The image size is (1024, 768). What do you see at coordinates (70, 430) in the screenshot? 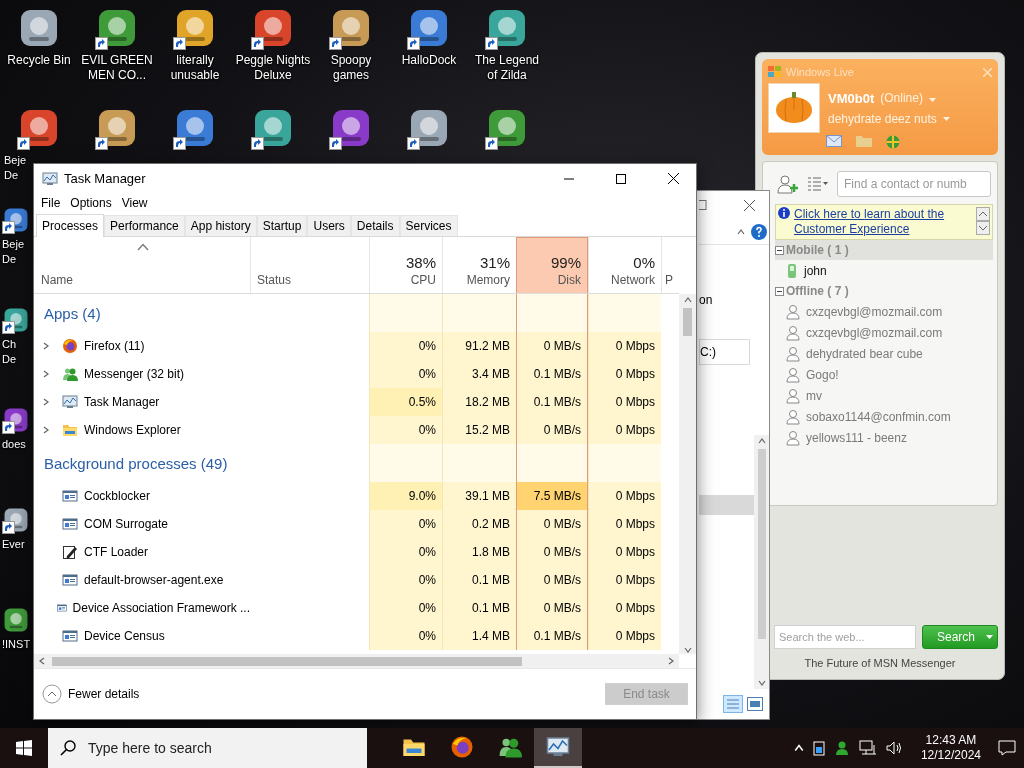
I see `folder-icon` at bounding box center [70, 430].